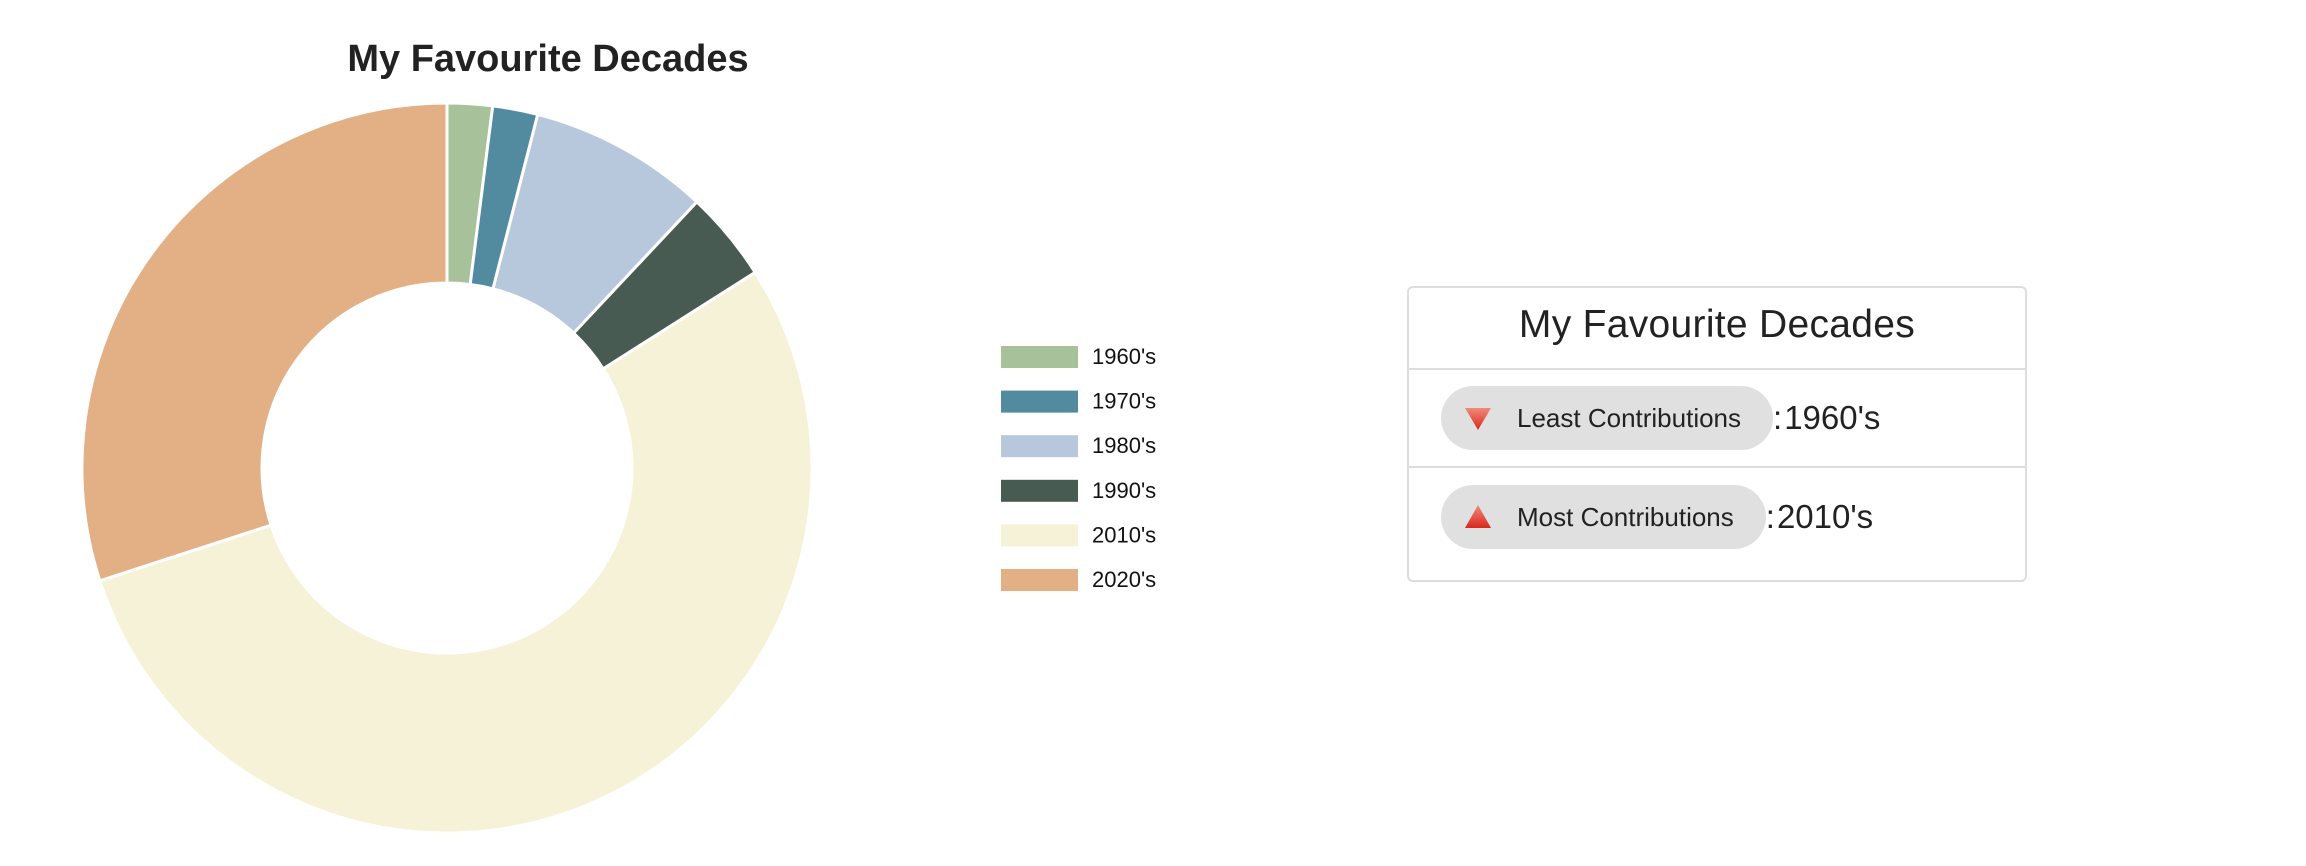 Image resolution: width=2306 pixels, height=866 pixels. I want to click on legend-swatch-2010s, so click(1039, 535).